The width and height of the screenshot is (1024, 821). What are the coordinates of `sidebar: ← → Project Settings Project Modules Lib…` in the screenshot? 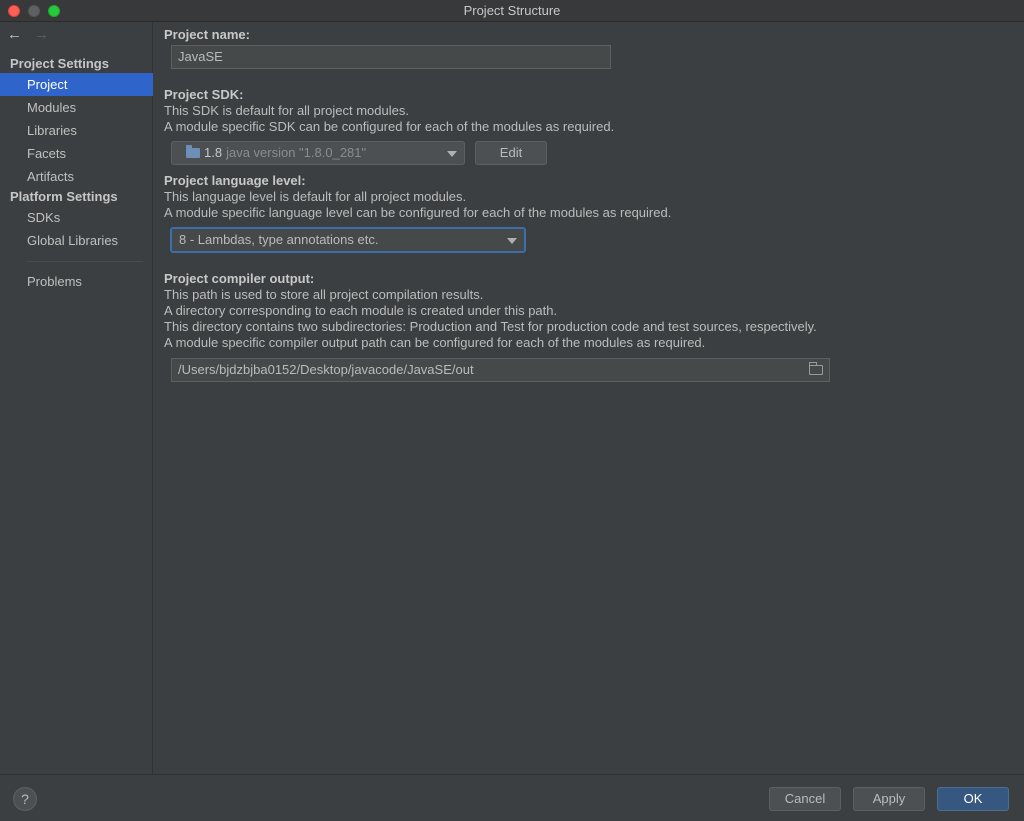 It's located at (76, 398).